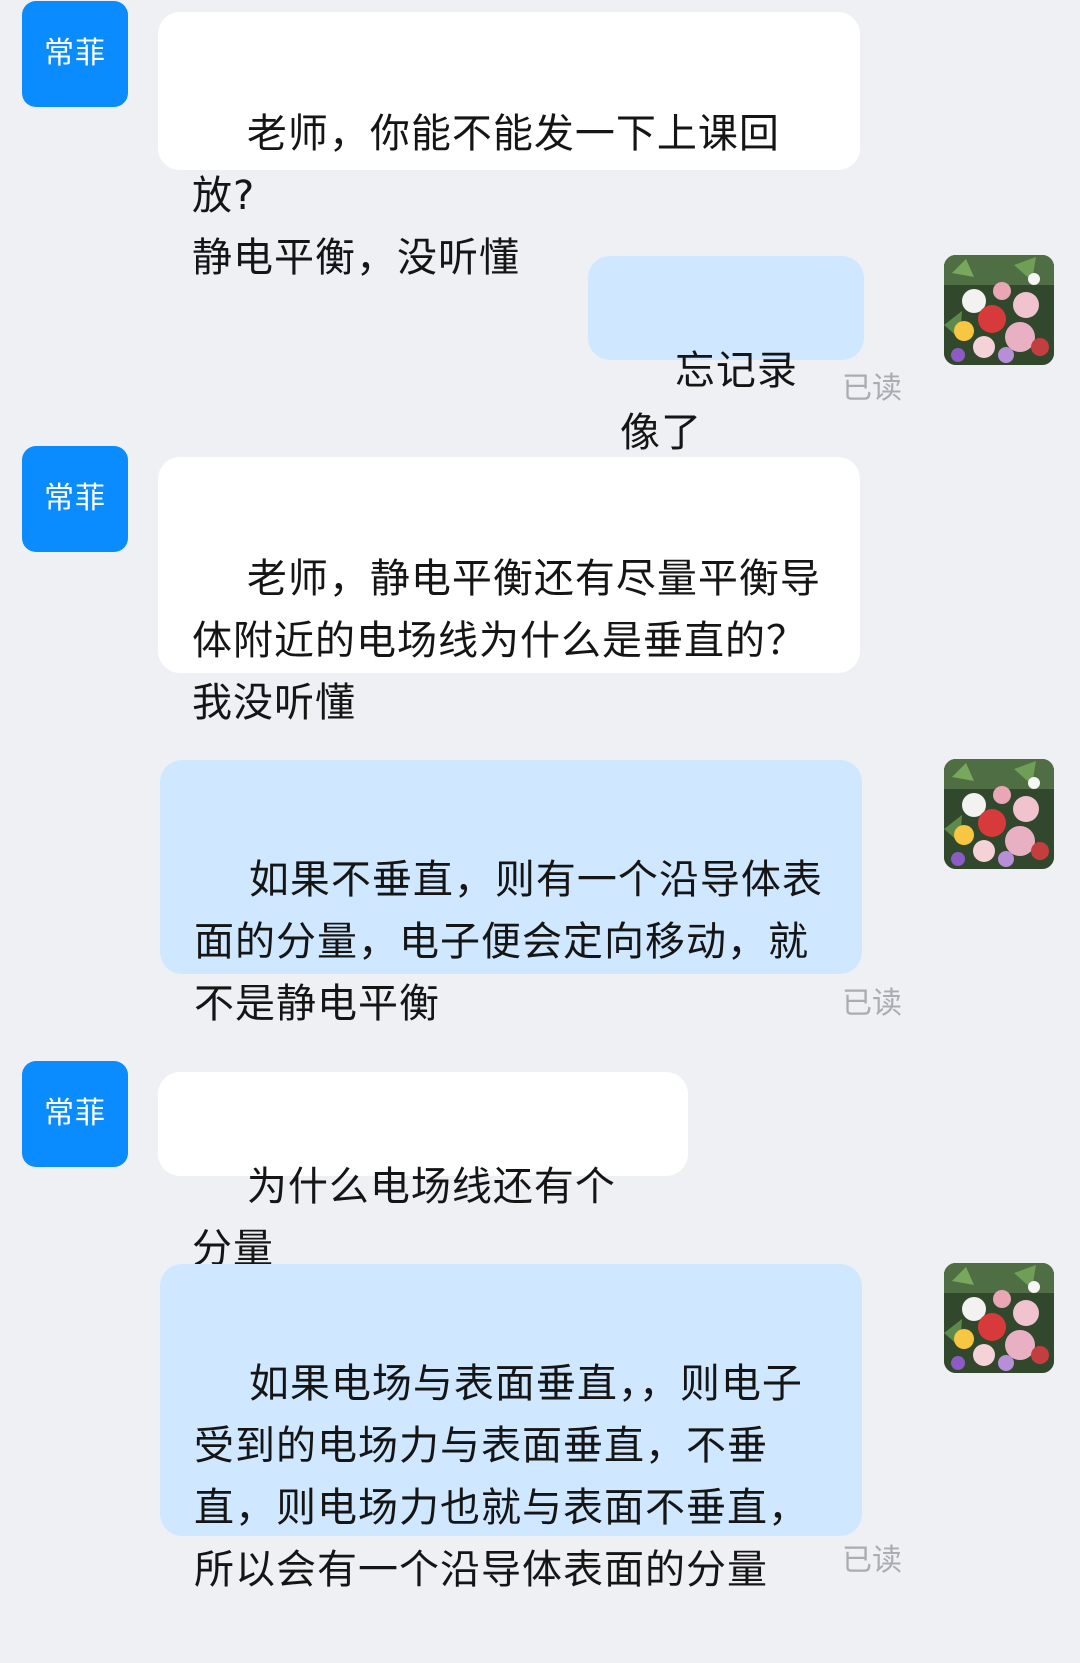 The width and height of the screenshot is (1080, 1663). Describe the element at coordinates (509, 146) in the screenshot. I see `message-bubble-incoming: 老师，你能不能发一下上课回放? 静电平衡，没听懂` at that location.